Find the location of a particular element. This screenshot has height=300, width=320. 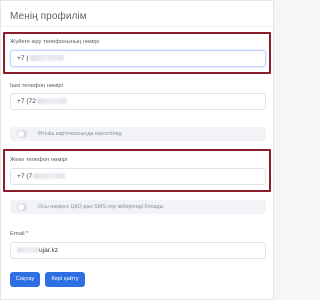

mobile-phone-input: +7 (7 is located at coordinates (138, 176).